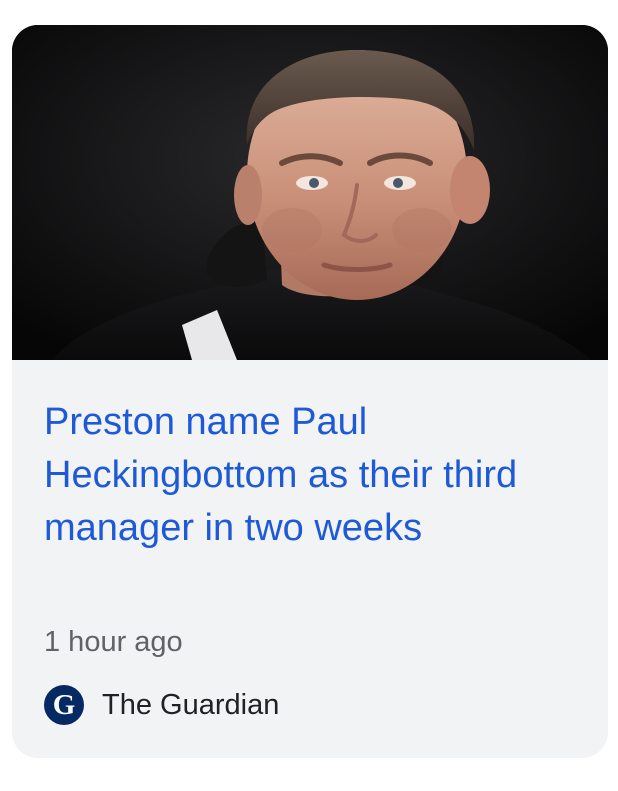 This screenshot has width=618, height=791. I want to click on published-time: 1 hour ago, so click(113, 642).